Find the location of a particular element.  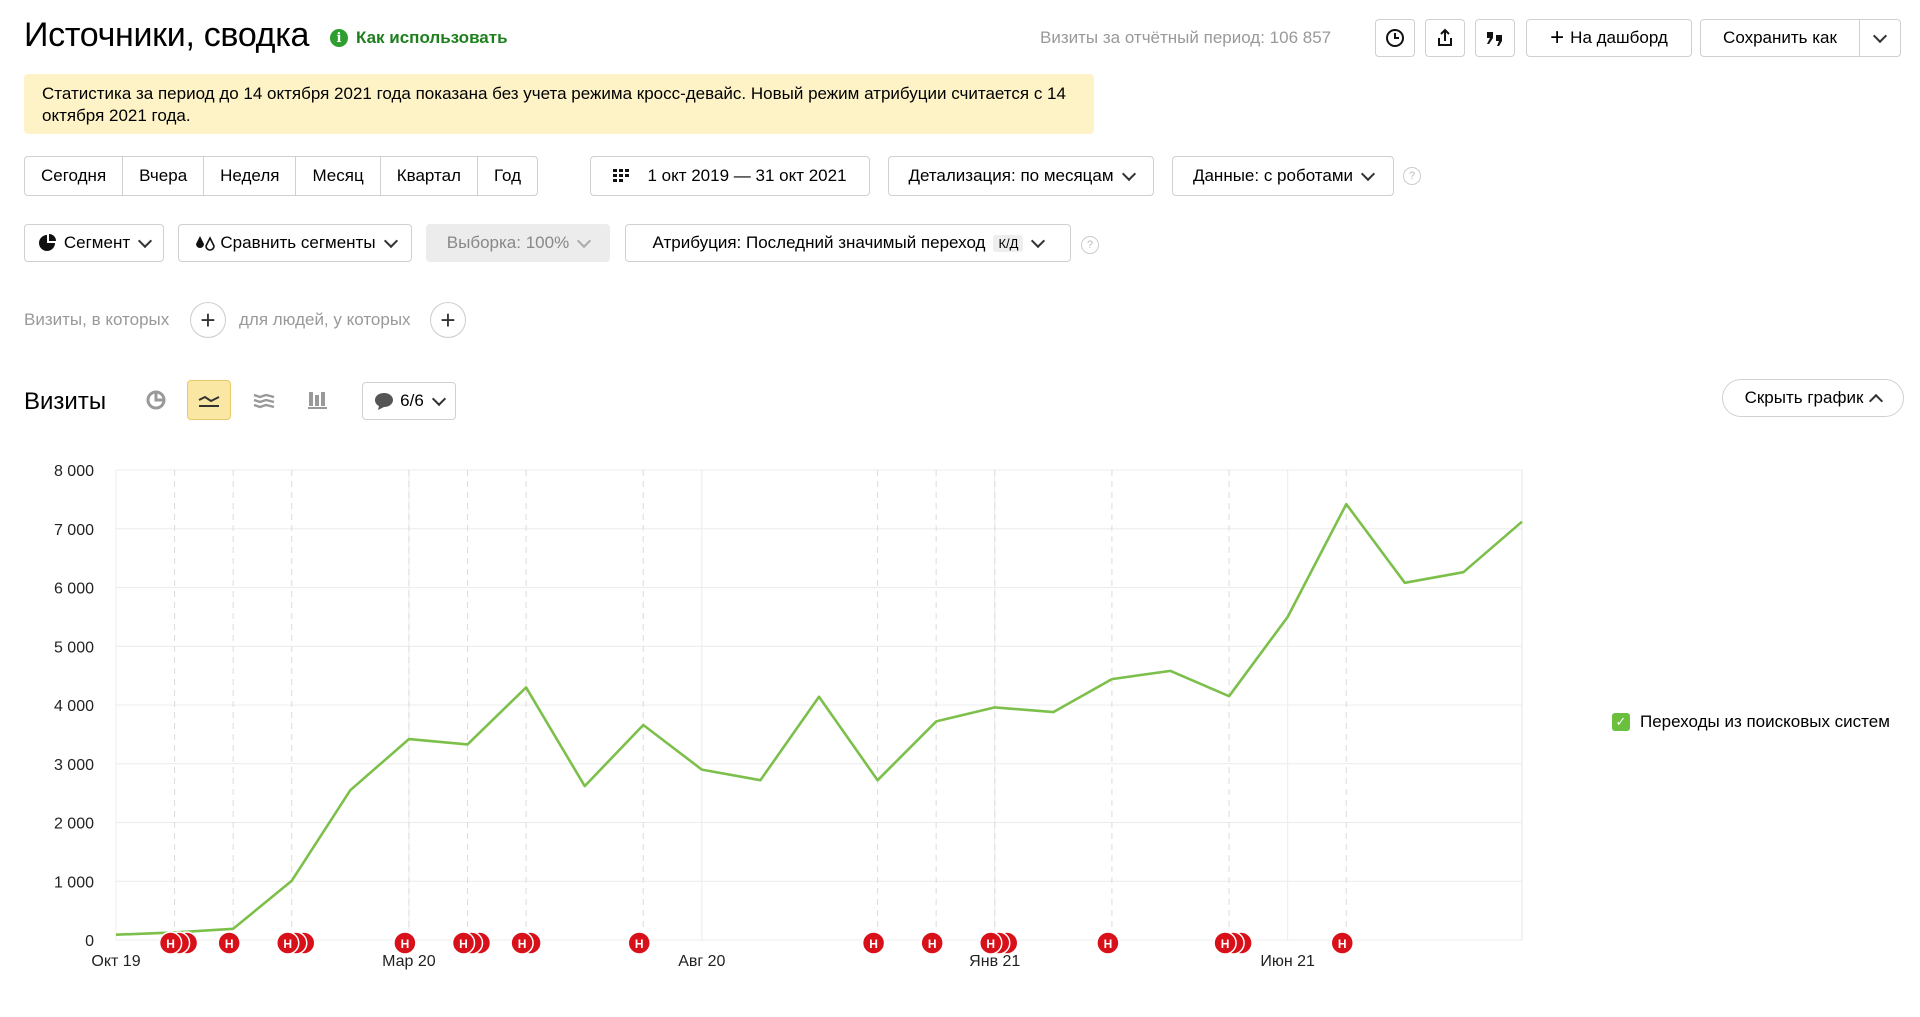

add-visit-filter-button: + is located at coordinates (208, 320).